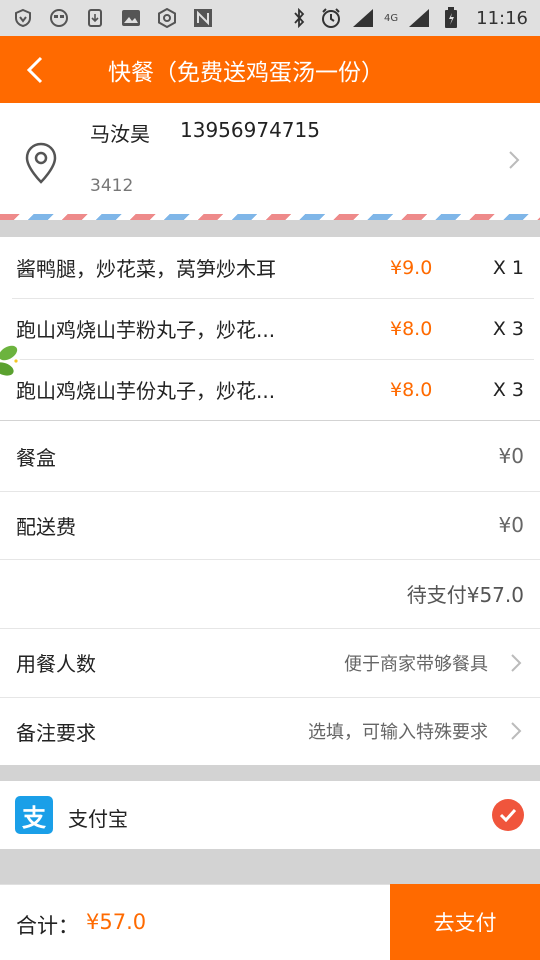  Describe the element at coordinates (167, 18) in the screenshot. I see `hexagon-icon` at that location.